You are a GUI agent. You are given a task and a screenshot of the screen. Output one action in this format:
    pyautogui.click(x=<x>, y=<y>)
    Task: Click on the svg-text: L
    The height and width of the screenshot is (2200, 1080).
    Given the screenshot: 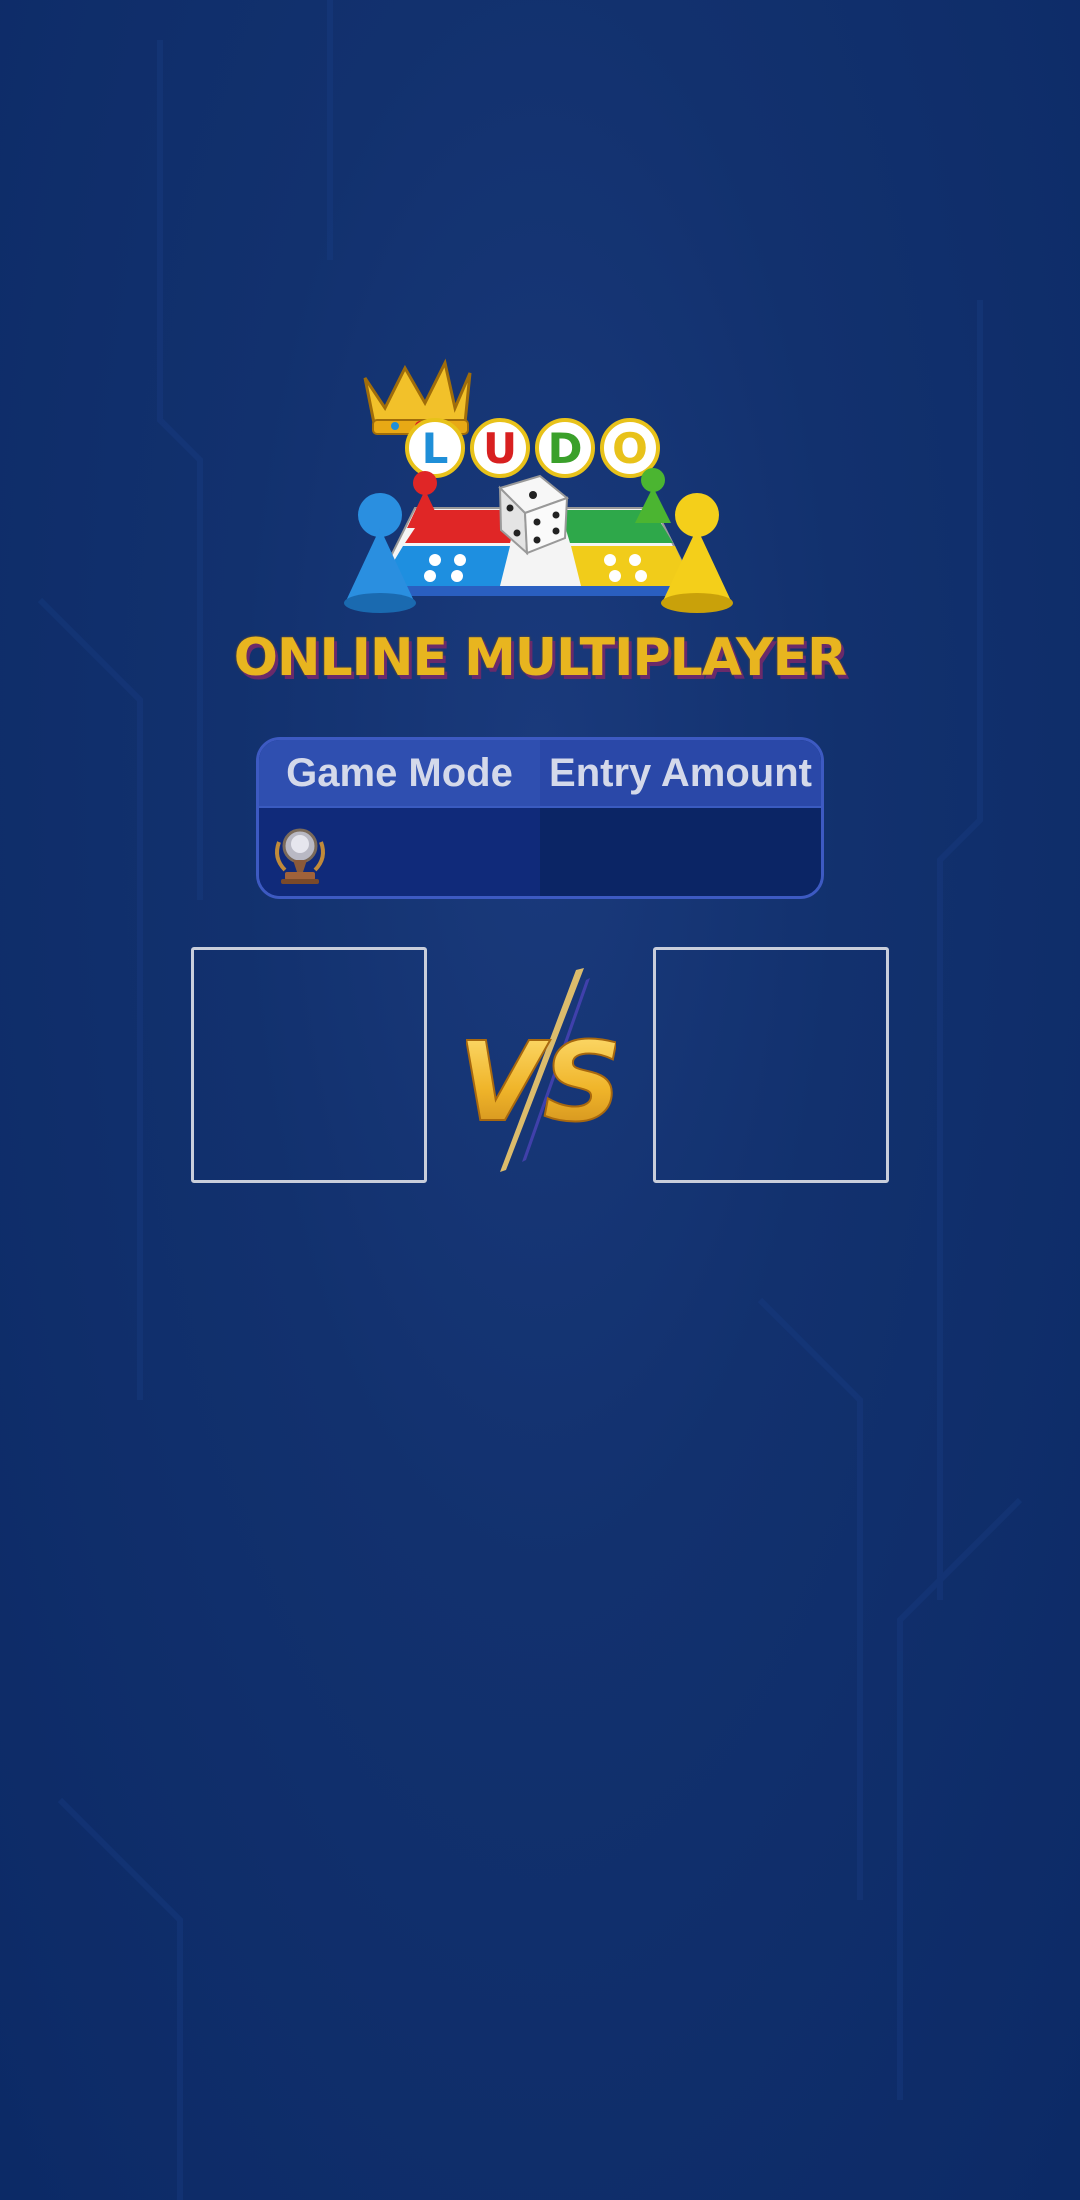 What is the action you would take?
    pyautogui.click(x=435, y=448)
    